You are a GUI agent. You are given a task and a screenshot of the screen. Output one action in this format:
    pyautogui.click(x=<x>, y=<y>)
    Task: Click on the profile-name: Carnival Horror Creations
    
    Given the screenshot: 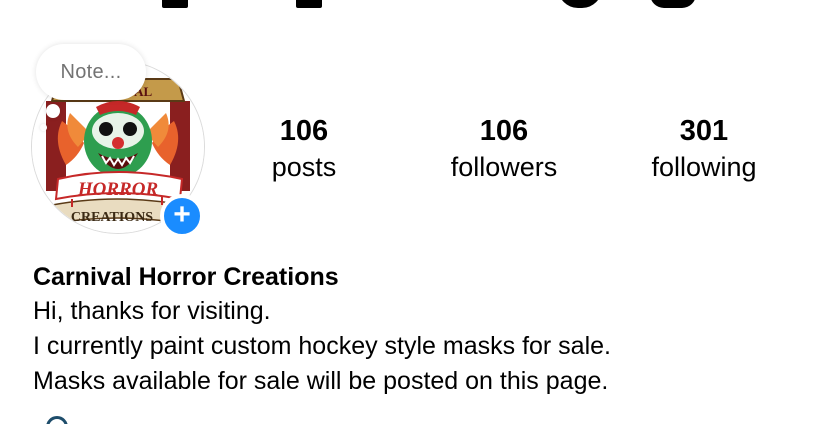 What is the action you would take?
    pyautogui.click(x=186, y=277)
    